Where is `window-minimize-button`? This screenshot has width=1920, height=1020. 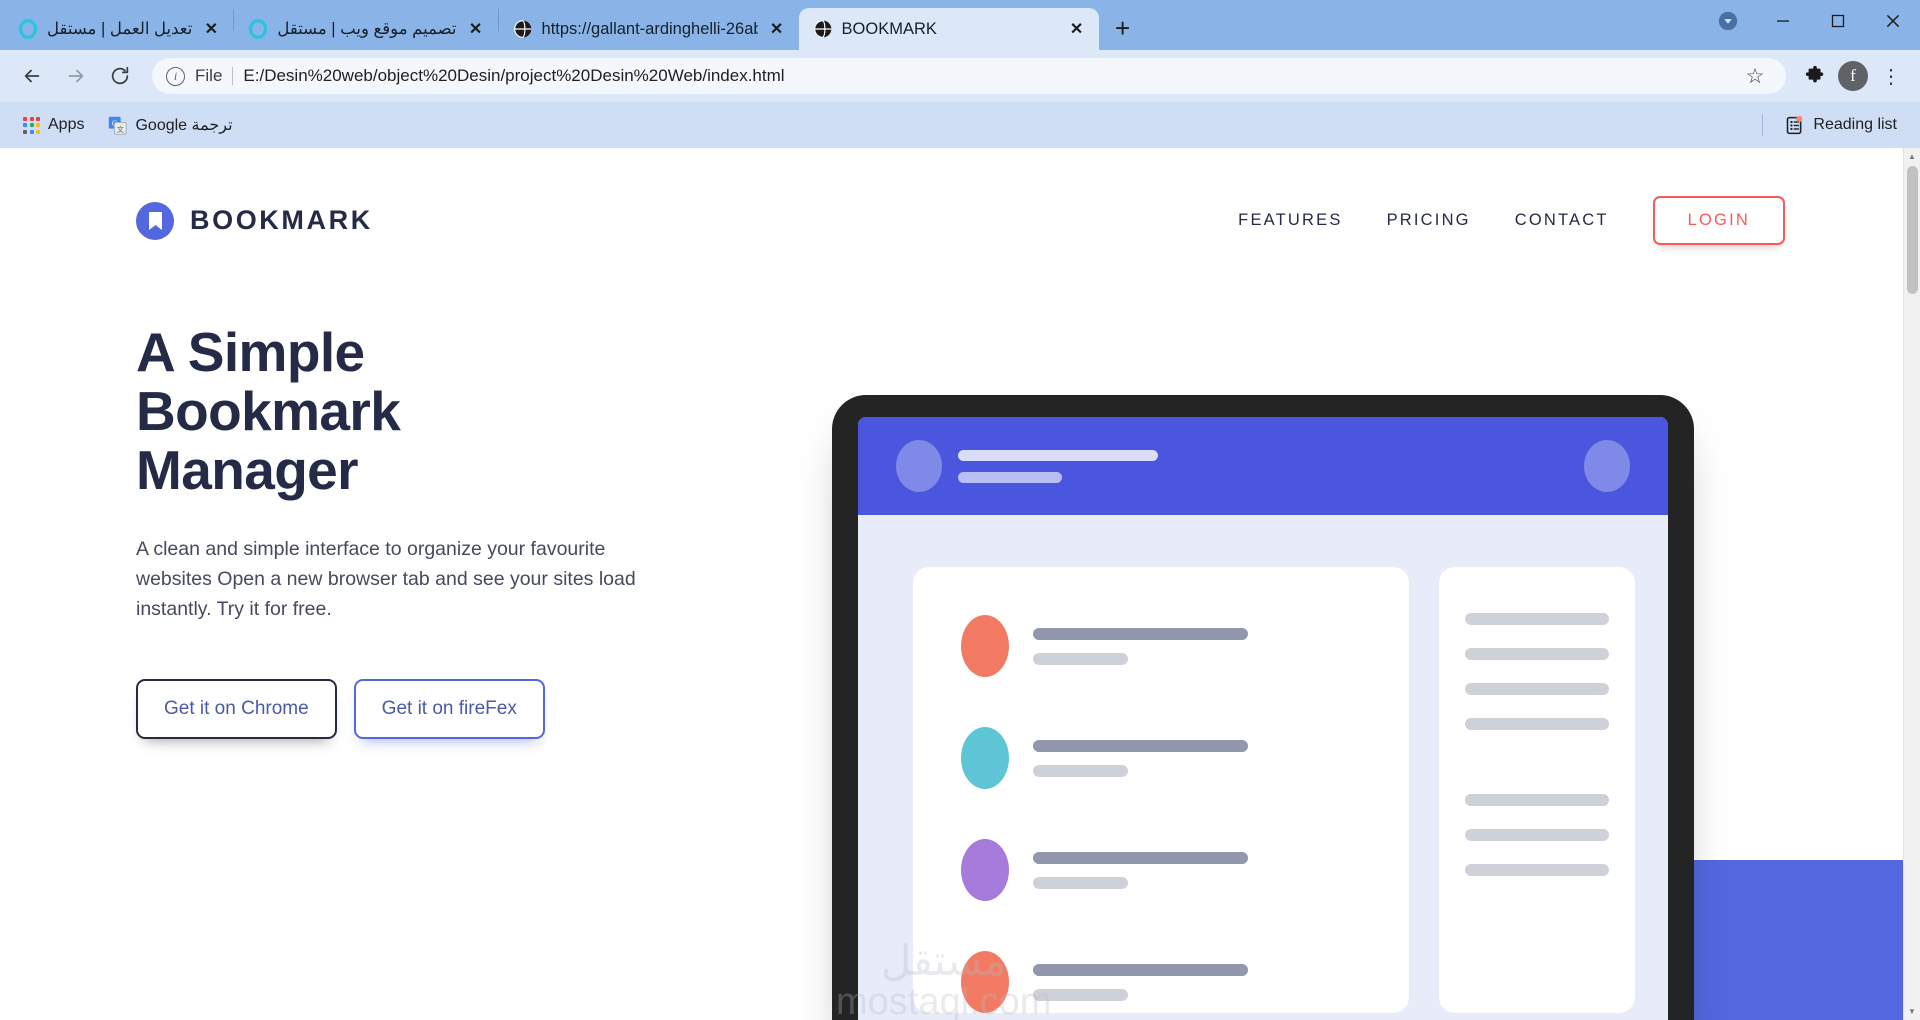
window-minimize-button is located at coordinates (1782, 21).